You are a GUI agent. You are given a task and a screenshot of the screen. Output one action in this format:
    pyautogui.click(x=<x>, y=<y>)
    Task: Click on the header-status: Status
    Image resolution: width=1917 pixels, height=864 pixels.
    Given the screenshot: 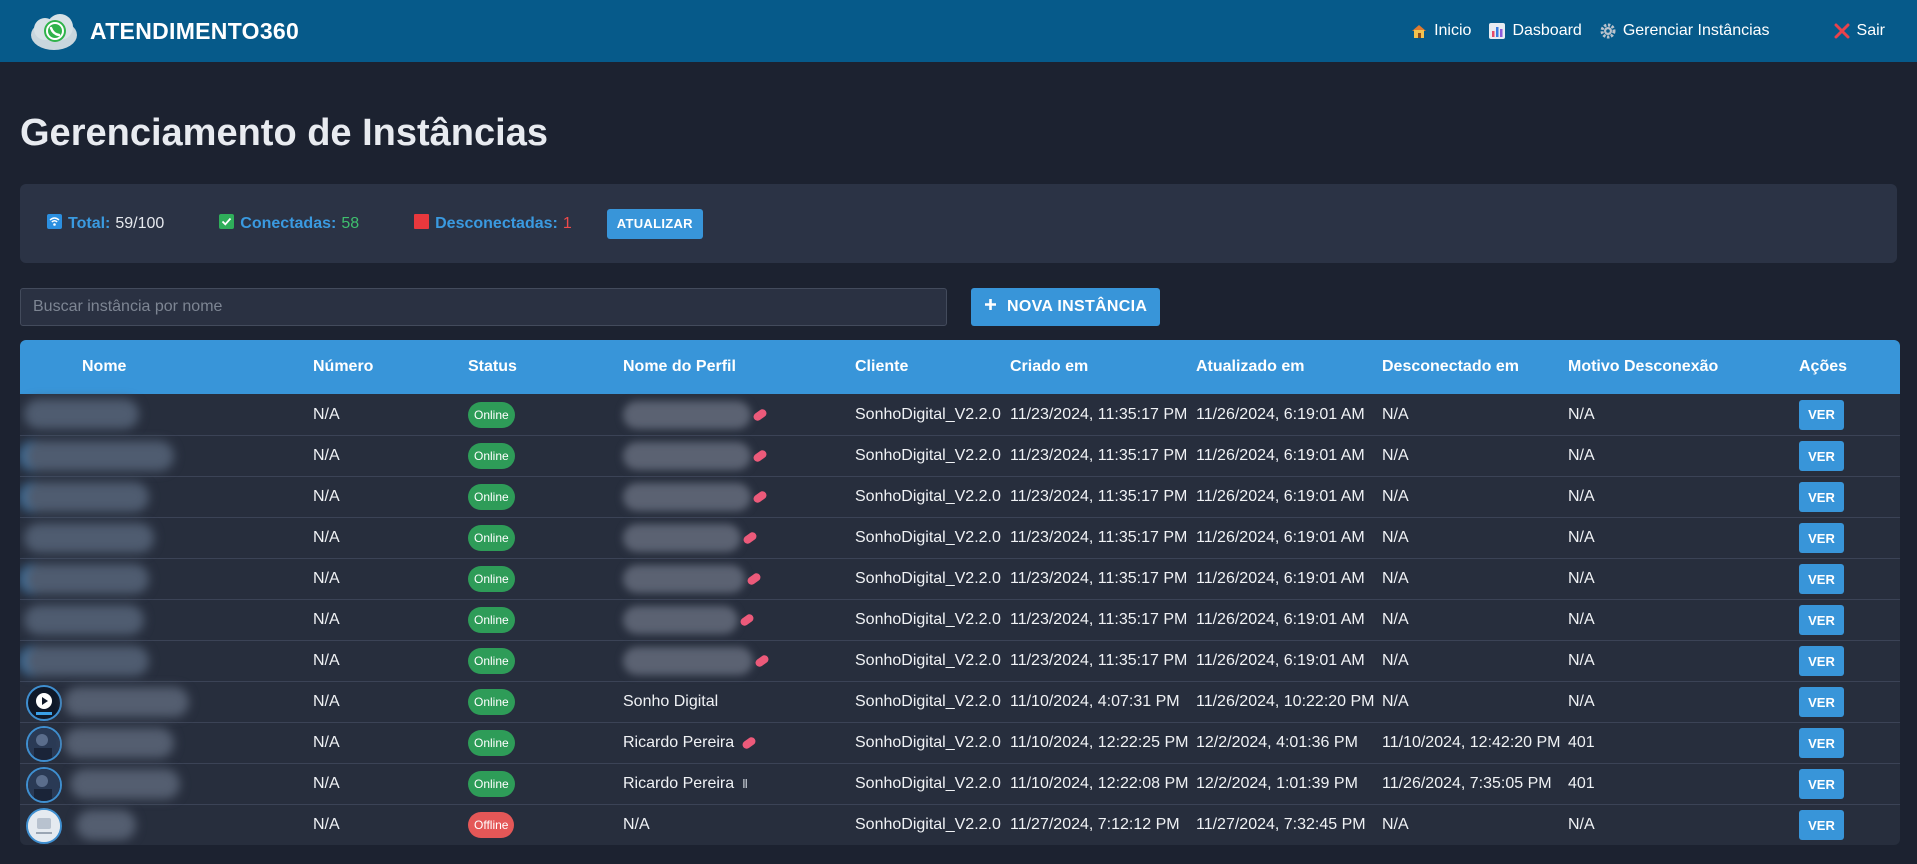 What is the action you would take?
    pyautogui.click(x=545, y=367)
    